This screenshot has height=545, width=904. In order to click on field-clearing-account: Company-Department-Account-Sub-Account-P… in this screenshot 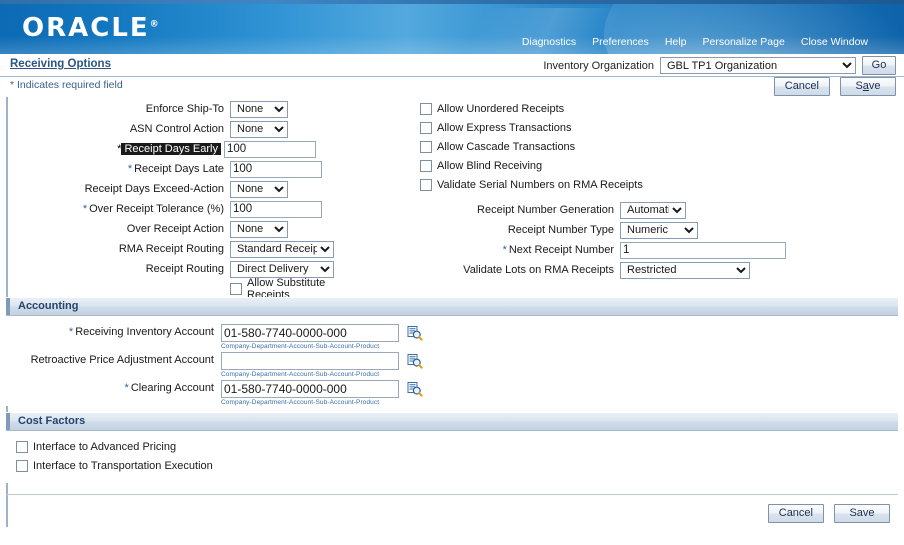, I will do `click(310, 393)`.